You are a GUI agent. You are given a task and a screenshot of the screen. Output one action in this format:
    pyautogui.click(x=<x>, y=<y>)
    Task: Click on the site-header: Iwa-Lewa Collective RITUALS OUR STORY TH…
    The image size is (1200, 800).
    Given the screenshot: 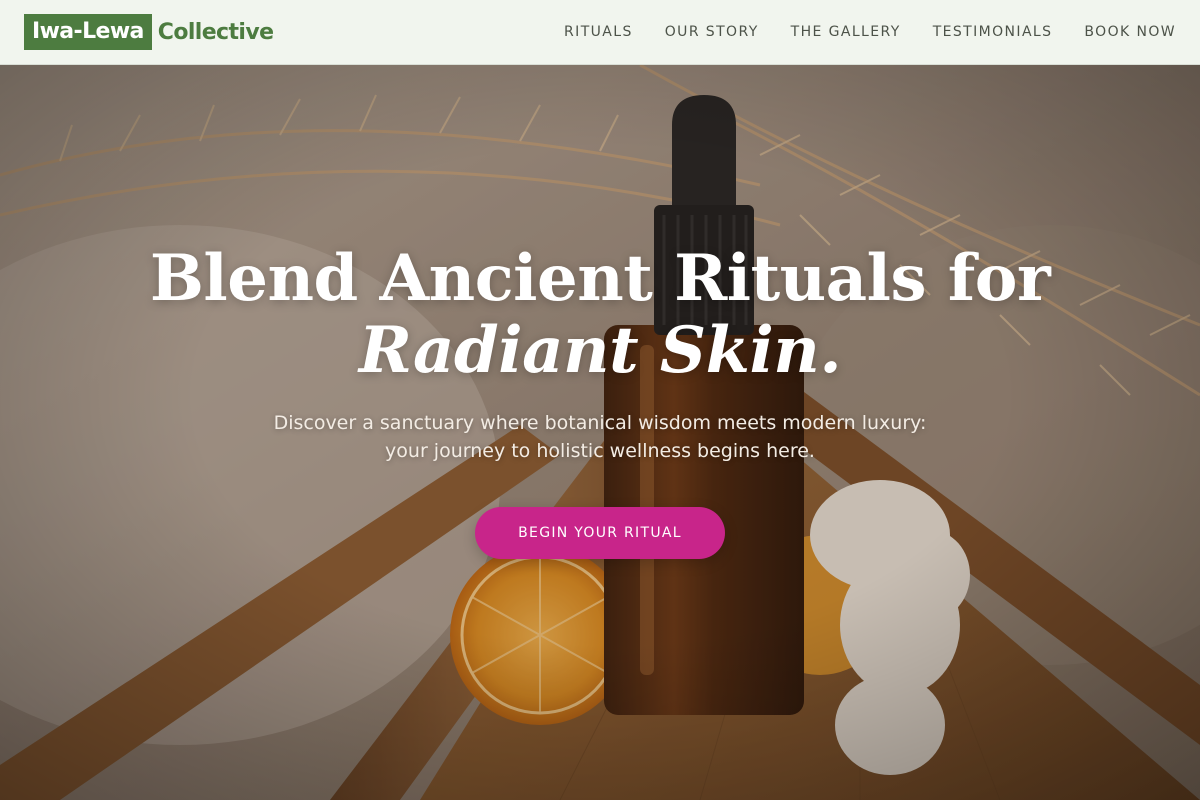 What is the action you would take?
    pyautogui.click(x=600, y=32)
    